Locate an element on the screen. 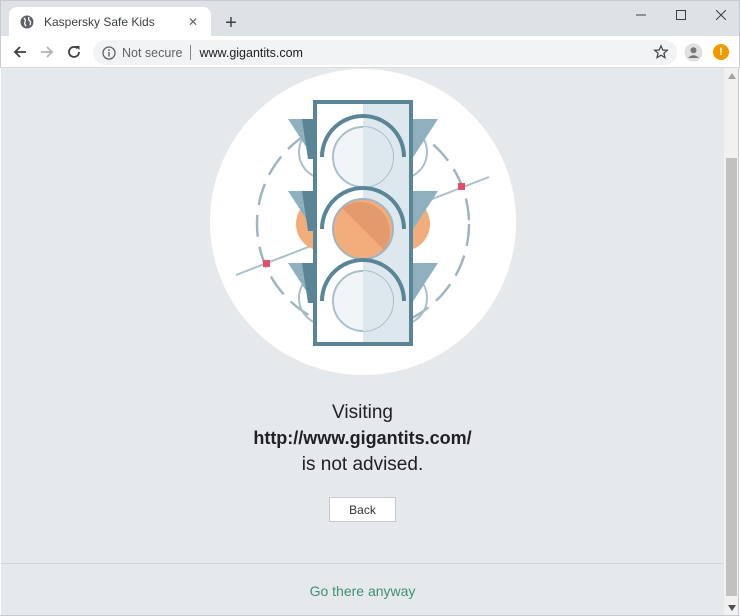 This screenshot has width=740, height=616. tab-kaspersky-safe-kids: Kaspersky Safe Kids ✕ is located at coordinates (110, 22).